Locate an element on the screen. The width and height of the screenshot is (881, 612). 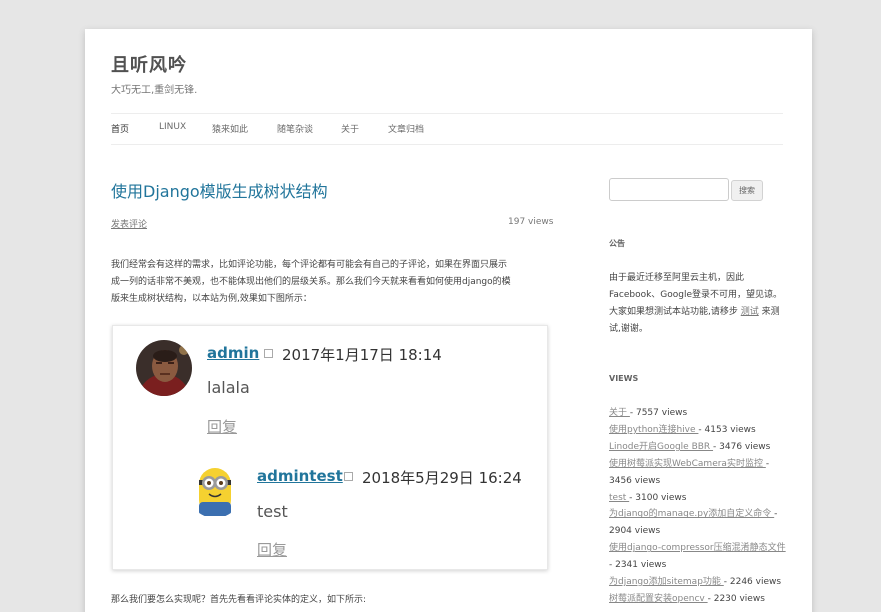
views-item: 使用python连接hive - 4153 views is located at coordinates (701, 430).